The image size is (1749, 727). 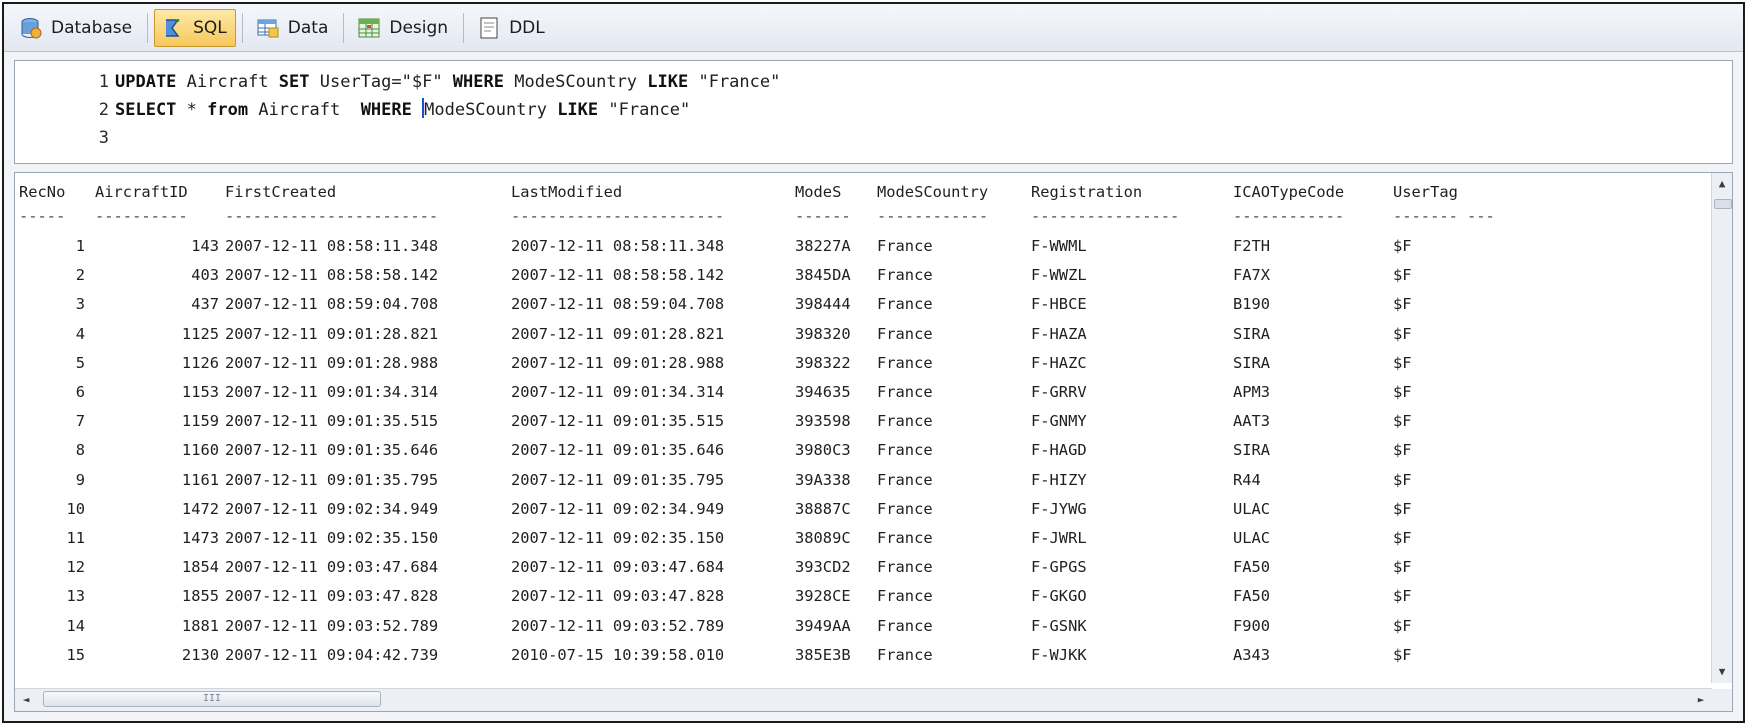 I want to click on table-cell: F-GNMY, so click(x=1059, y=421).